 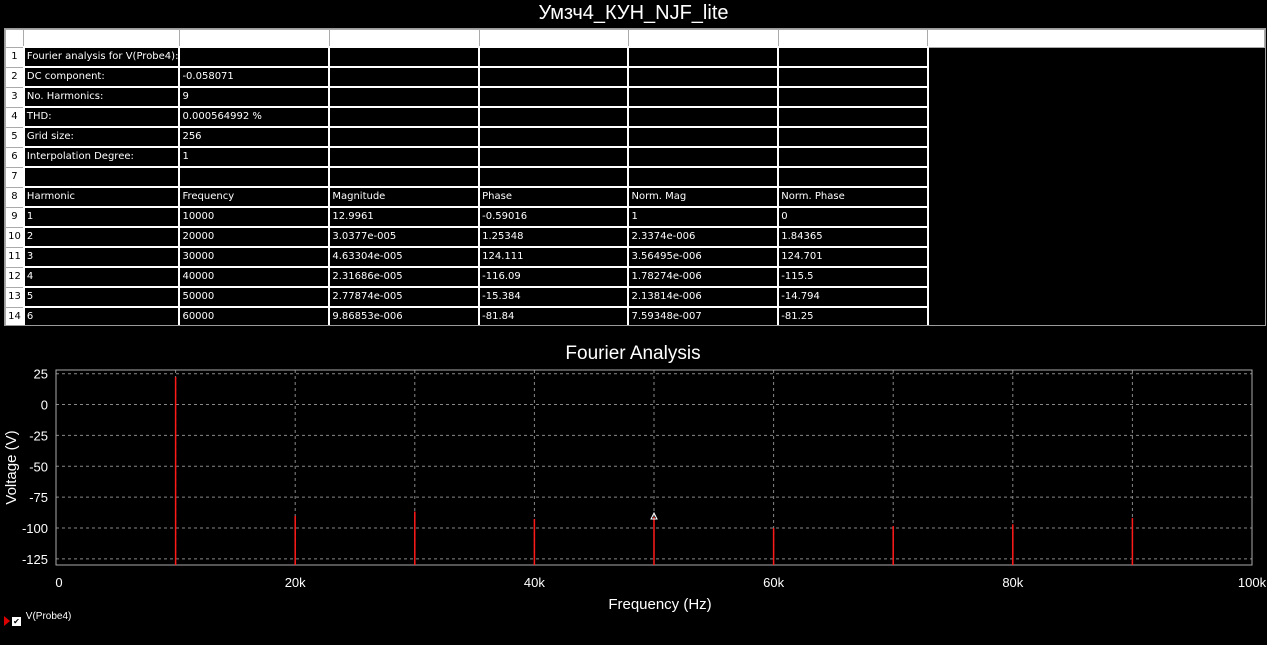 I want to click on grid-cell: Norm. Mag, so click(x=703, y=197).